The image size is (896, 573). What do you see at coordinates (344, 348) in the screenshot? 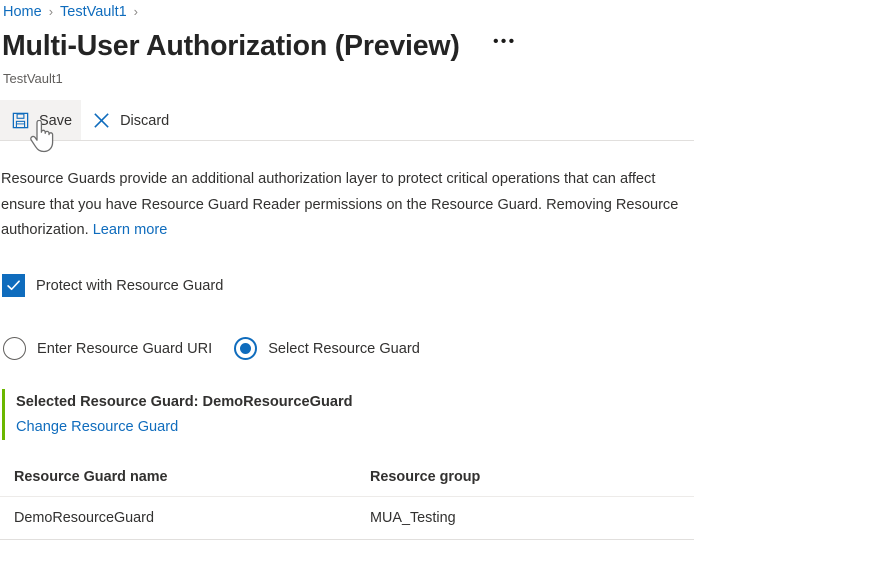
I see `radio-select-guard-label: Select Resource Guard` at bounding box center [344, 348].